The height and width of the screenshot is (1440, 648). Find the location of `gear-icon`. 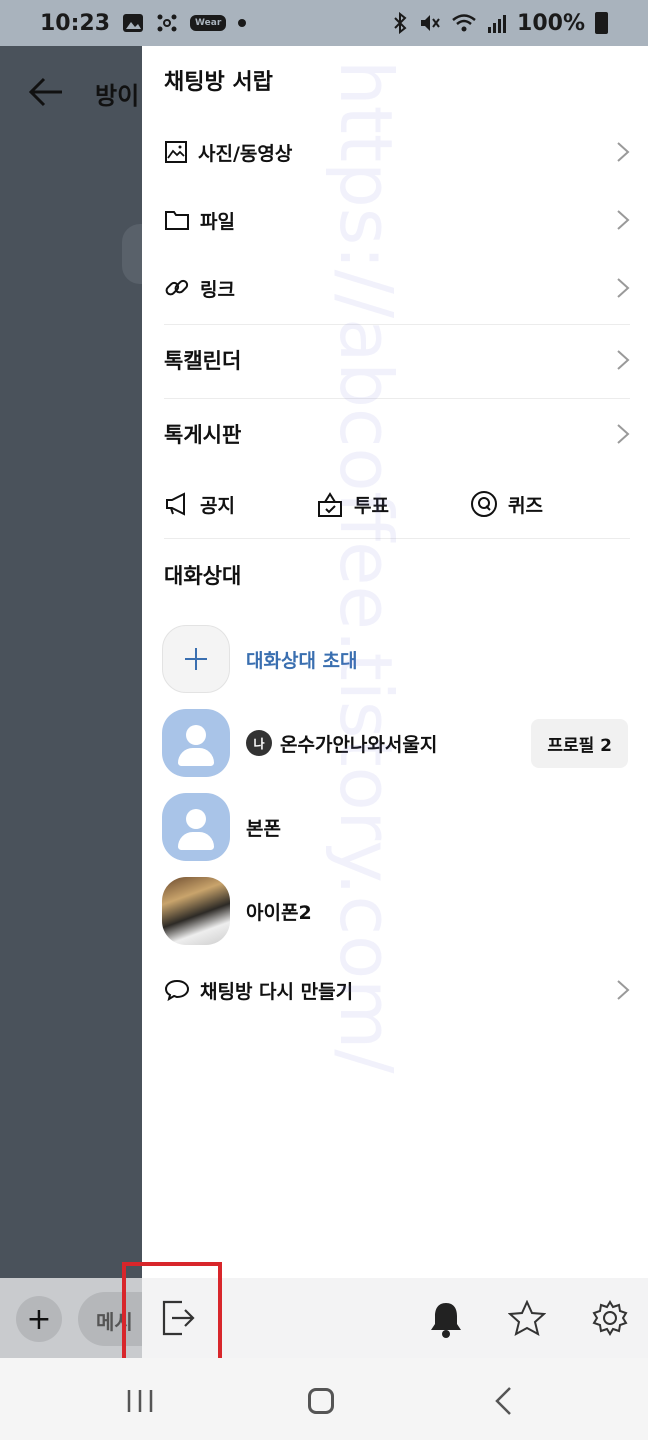

gear-icon is located at coordinates (610, 1318).